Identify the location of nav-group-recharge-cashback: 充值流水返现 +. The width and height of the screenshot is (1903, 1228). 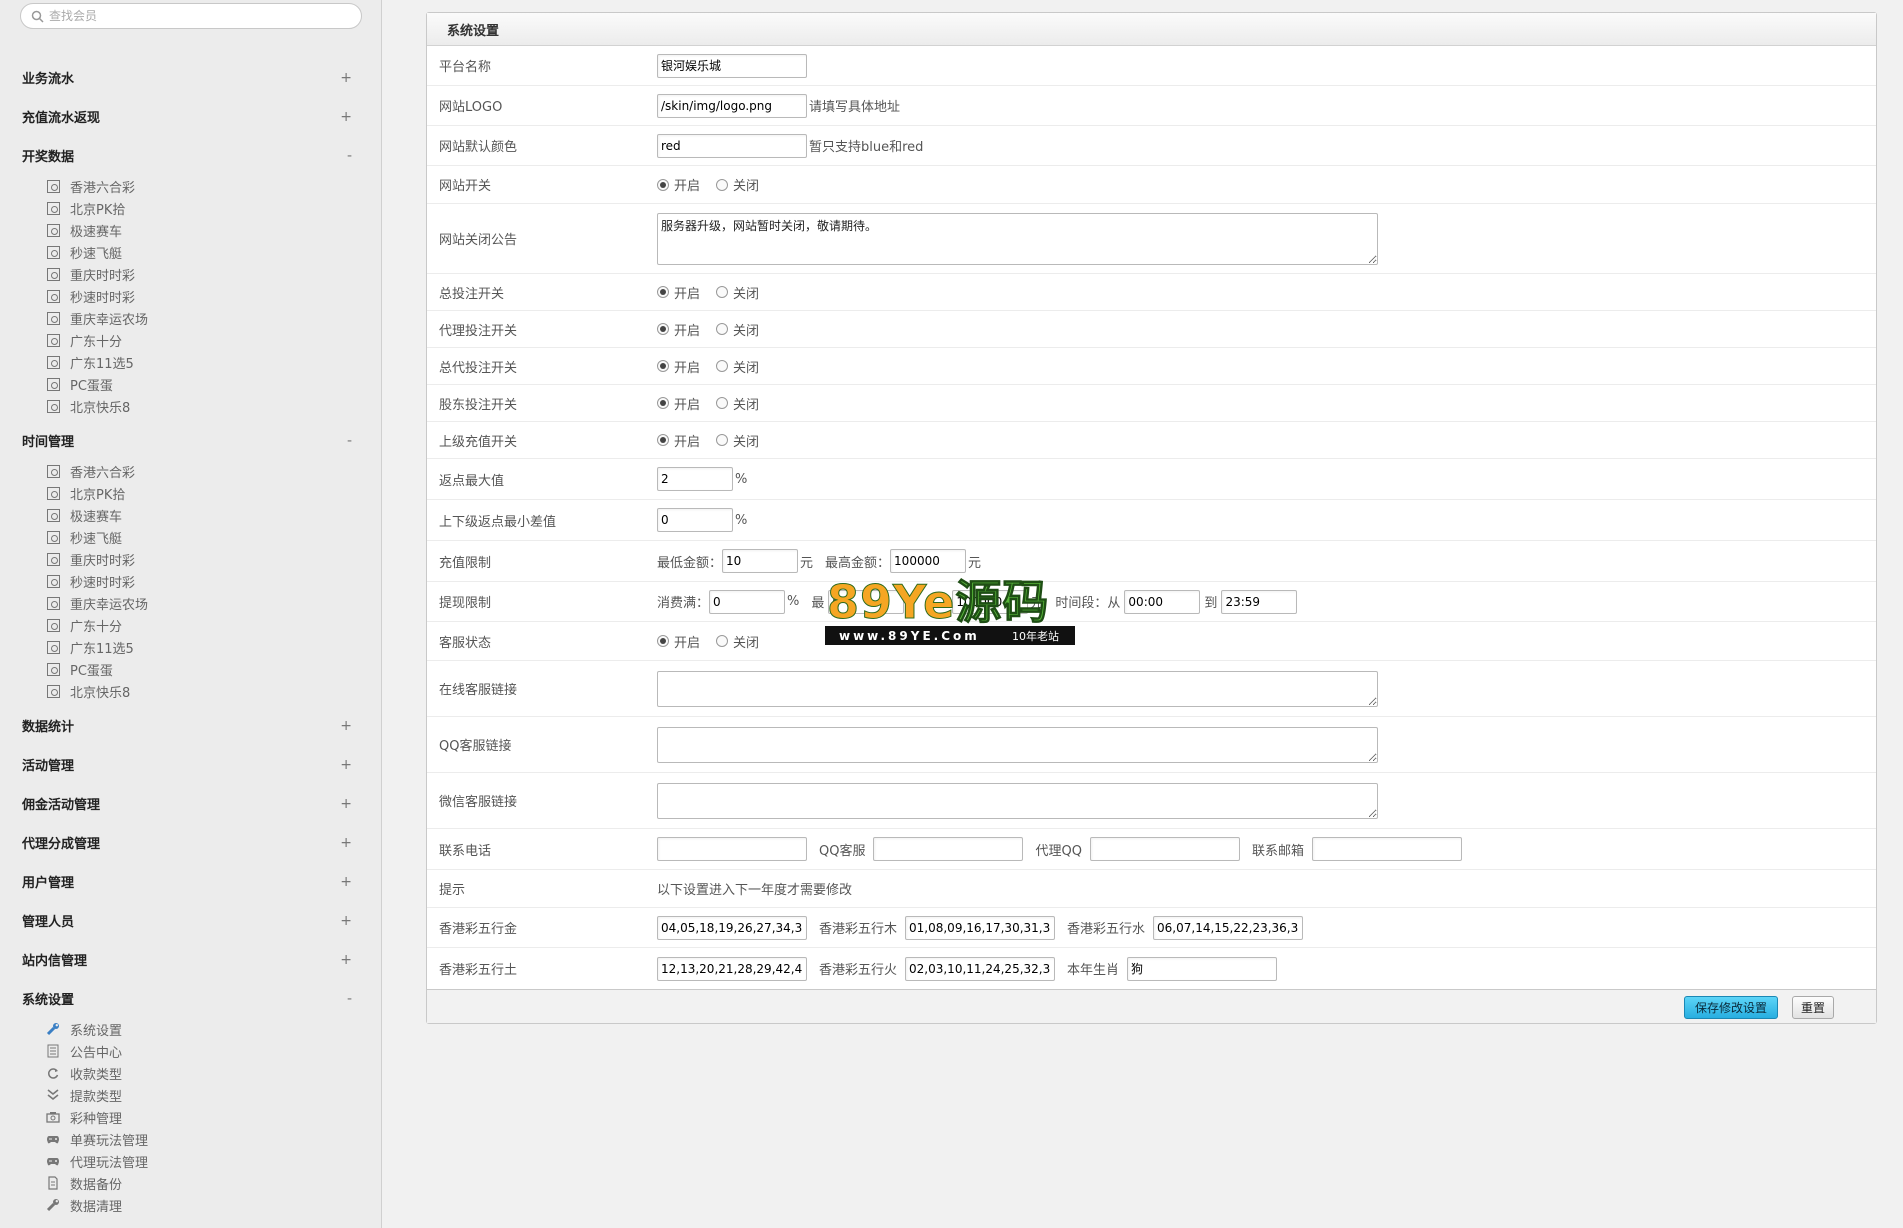
(191, 116).